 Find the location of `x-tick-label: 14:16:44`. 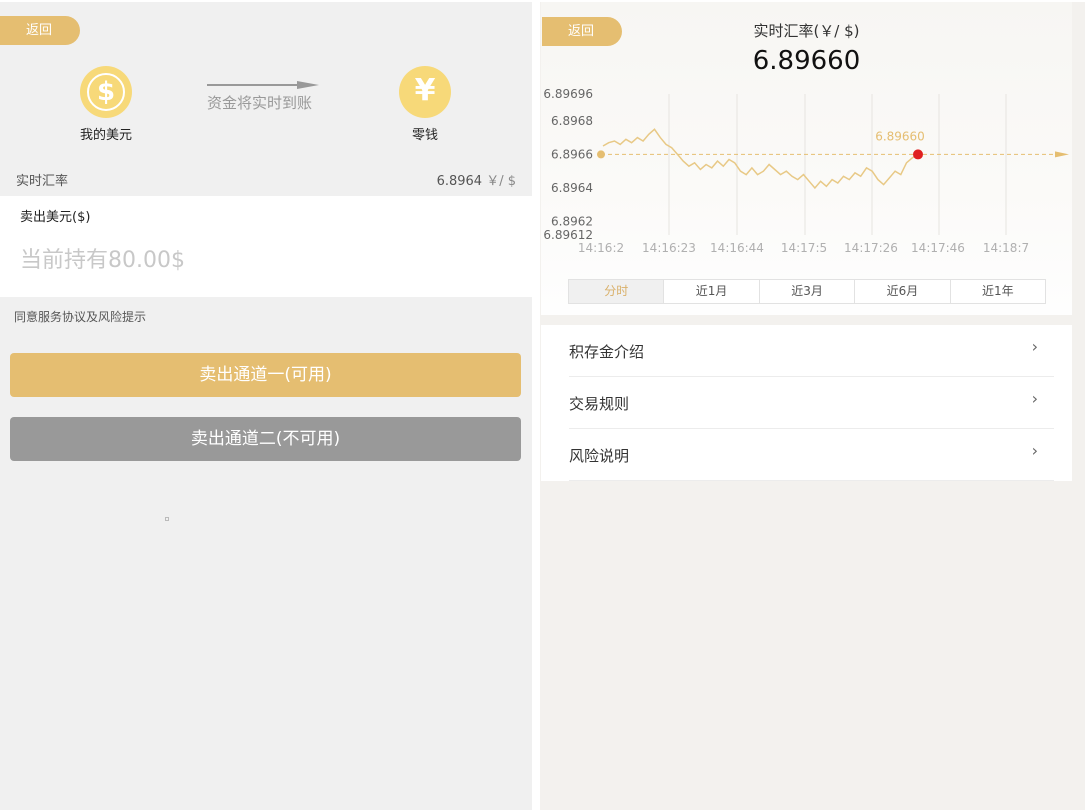

x-tick-label: 14:16:44 is located at coordinates (737, 248).